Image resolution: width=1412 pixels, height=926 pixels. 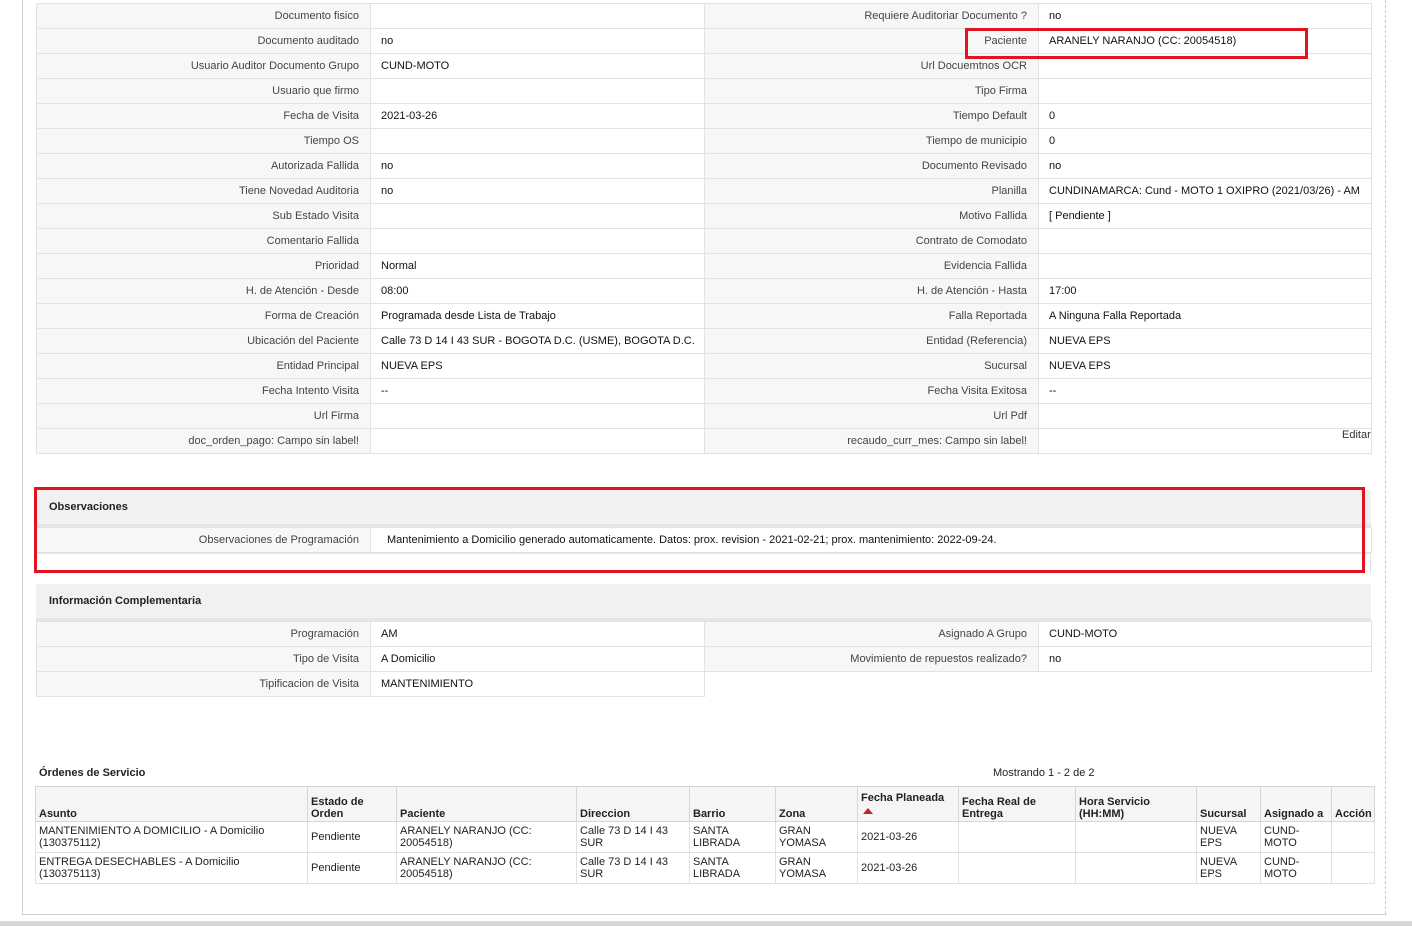 What do you see at coordinates (1114, 808) in the screenshot?
I see `column-header-label: Hora Servicio (HH:MM)` at bounding box center [1114, 808].